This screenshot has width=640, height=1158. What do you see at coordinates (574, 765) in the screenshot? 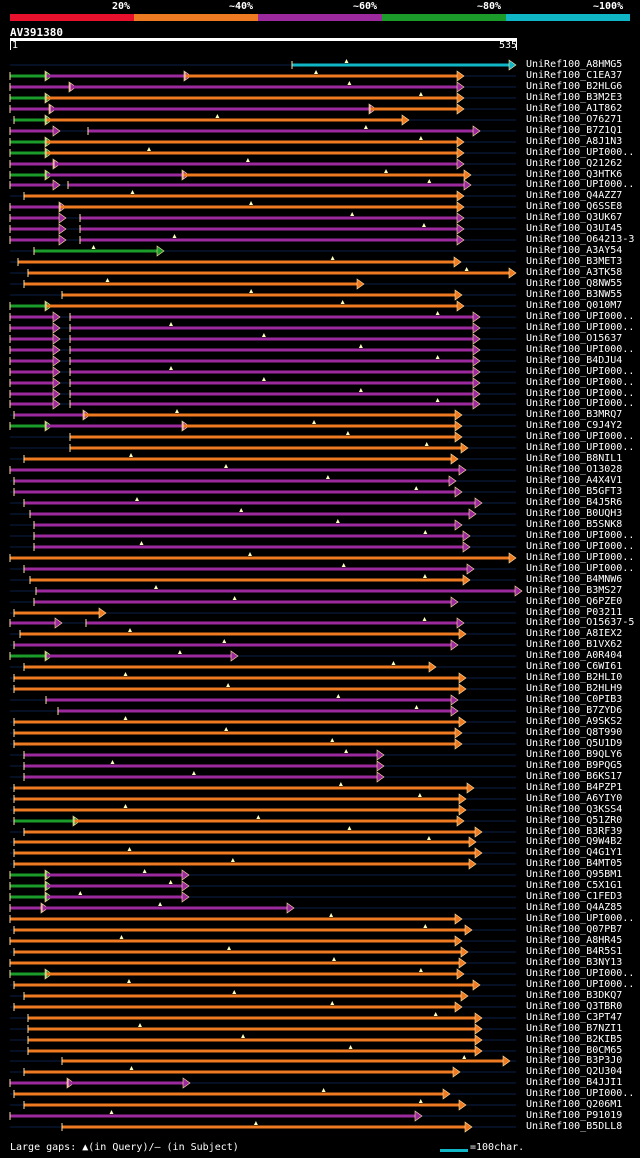
I see `hit-label: UniRef100_B9PQG5` at bounding box center [574, 765].